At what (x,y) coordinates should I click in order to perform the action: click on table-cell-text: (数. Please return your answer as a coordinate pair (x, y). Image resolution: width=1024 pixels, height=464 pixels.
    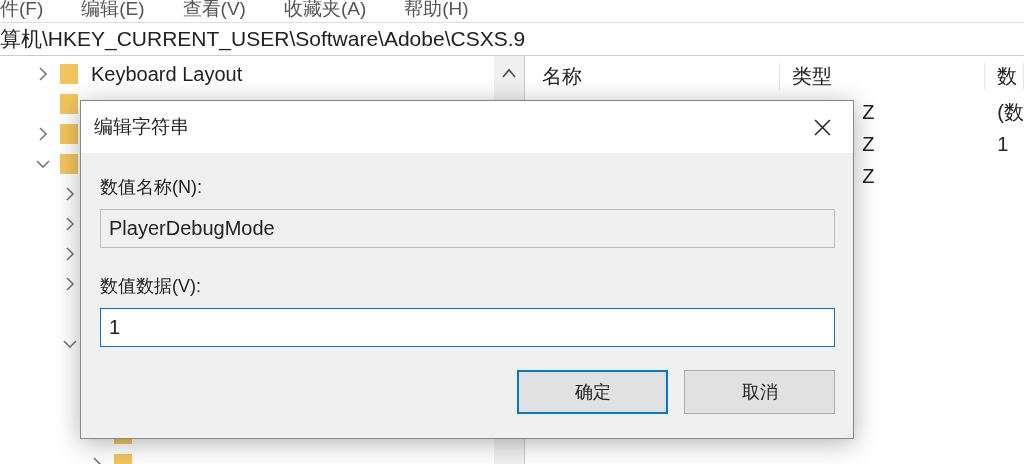
    Looking at the image, I should click on (1010, 112).